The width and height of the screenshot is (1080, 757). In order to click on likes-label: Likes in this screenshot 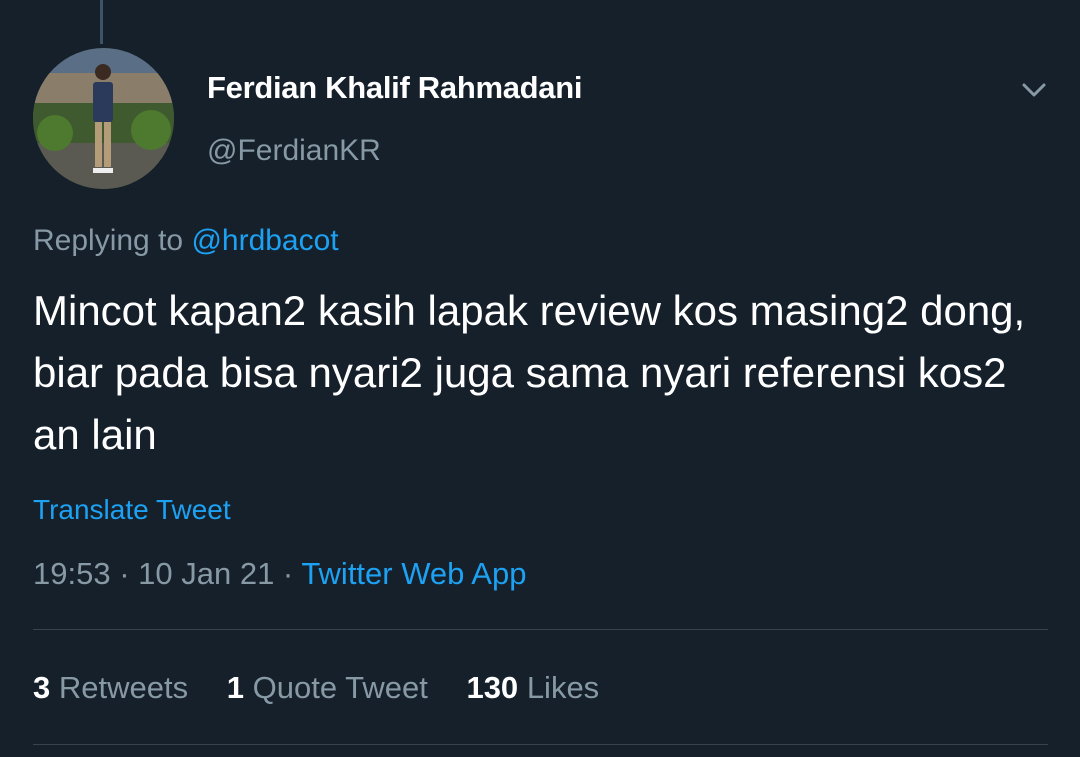, I will do `click(563, 687)`.